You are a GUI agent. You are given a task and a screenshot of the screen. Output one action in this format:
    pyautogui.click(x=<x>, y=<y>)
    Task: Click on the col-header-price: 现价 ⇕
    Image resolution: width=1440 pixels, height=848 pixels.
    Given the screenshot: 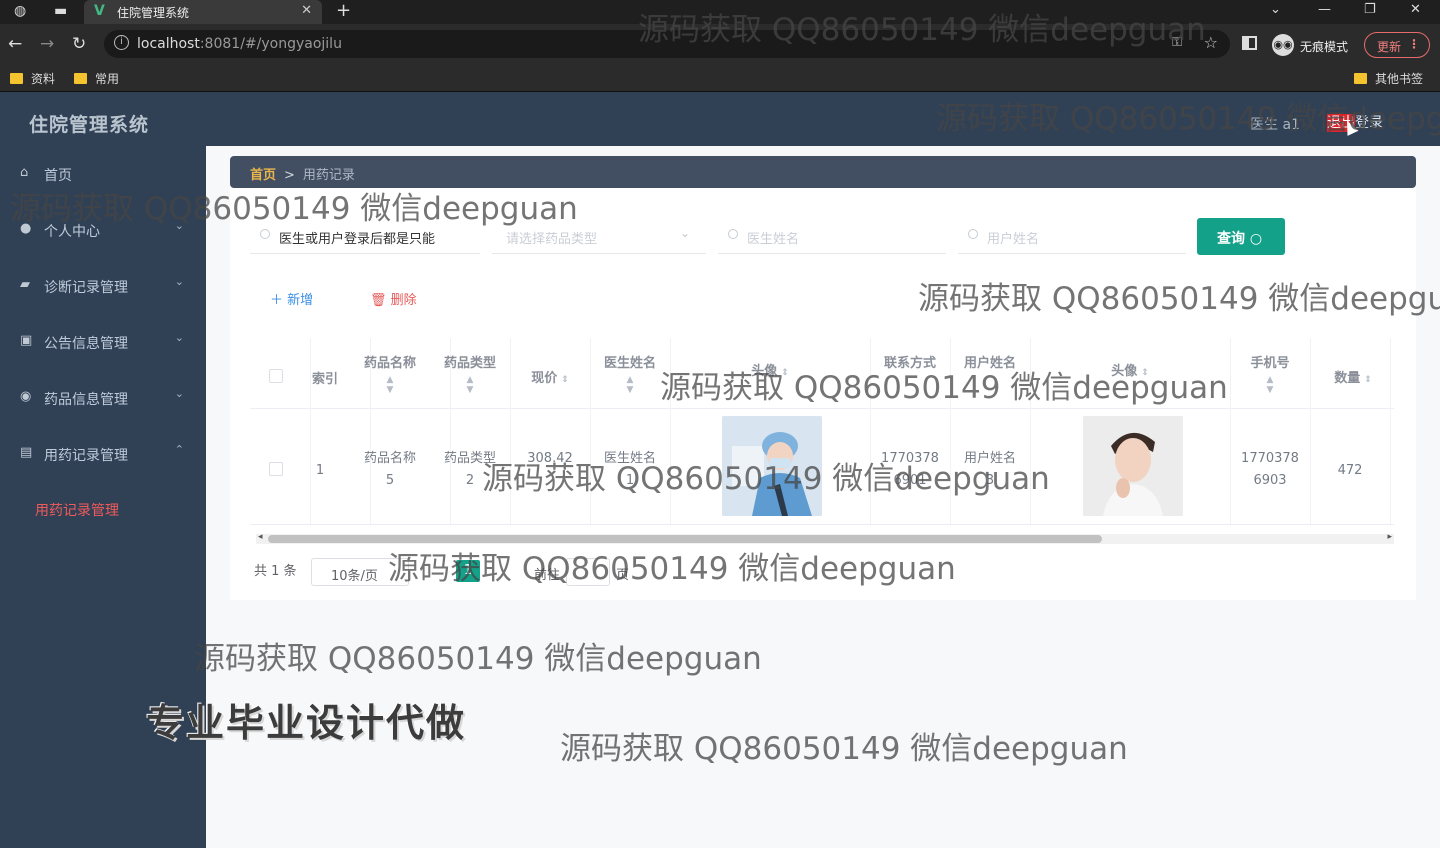 What is the action you would take?
    pyautogui.click(x=550, y=402)
    